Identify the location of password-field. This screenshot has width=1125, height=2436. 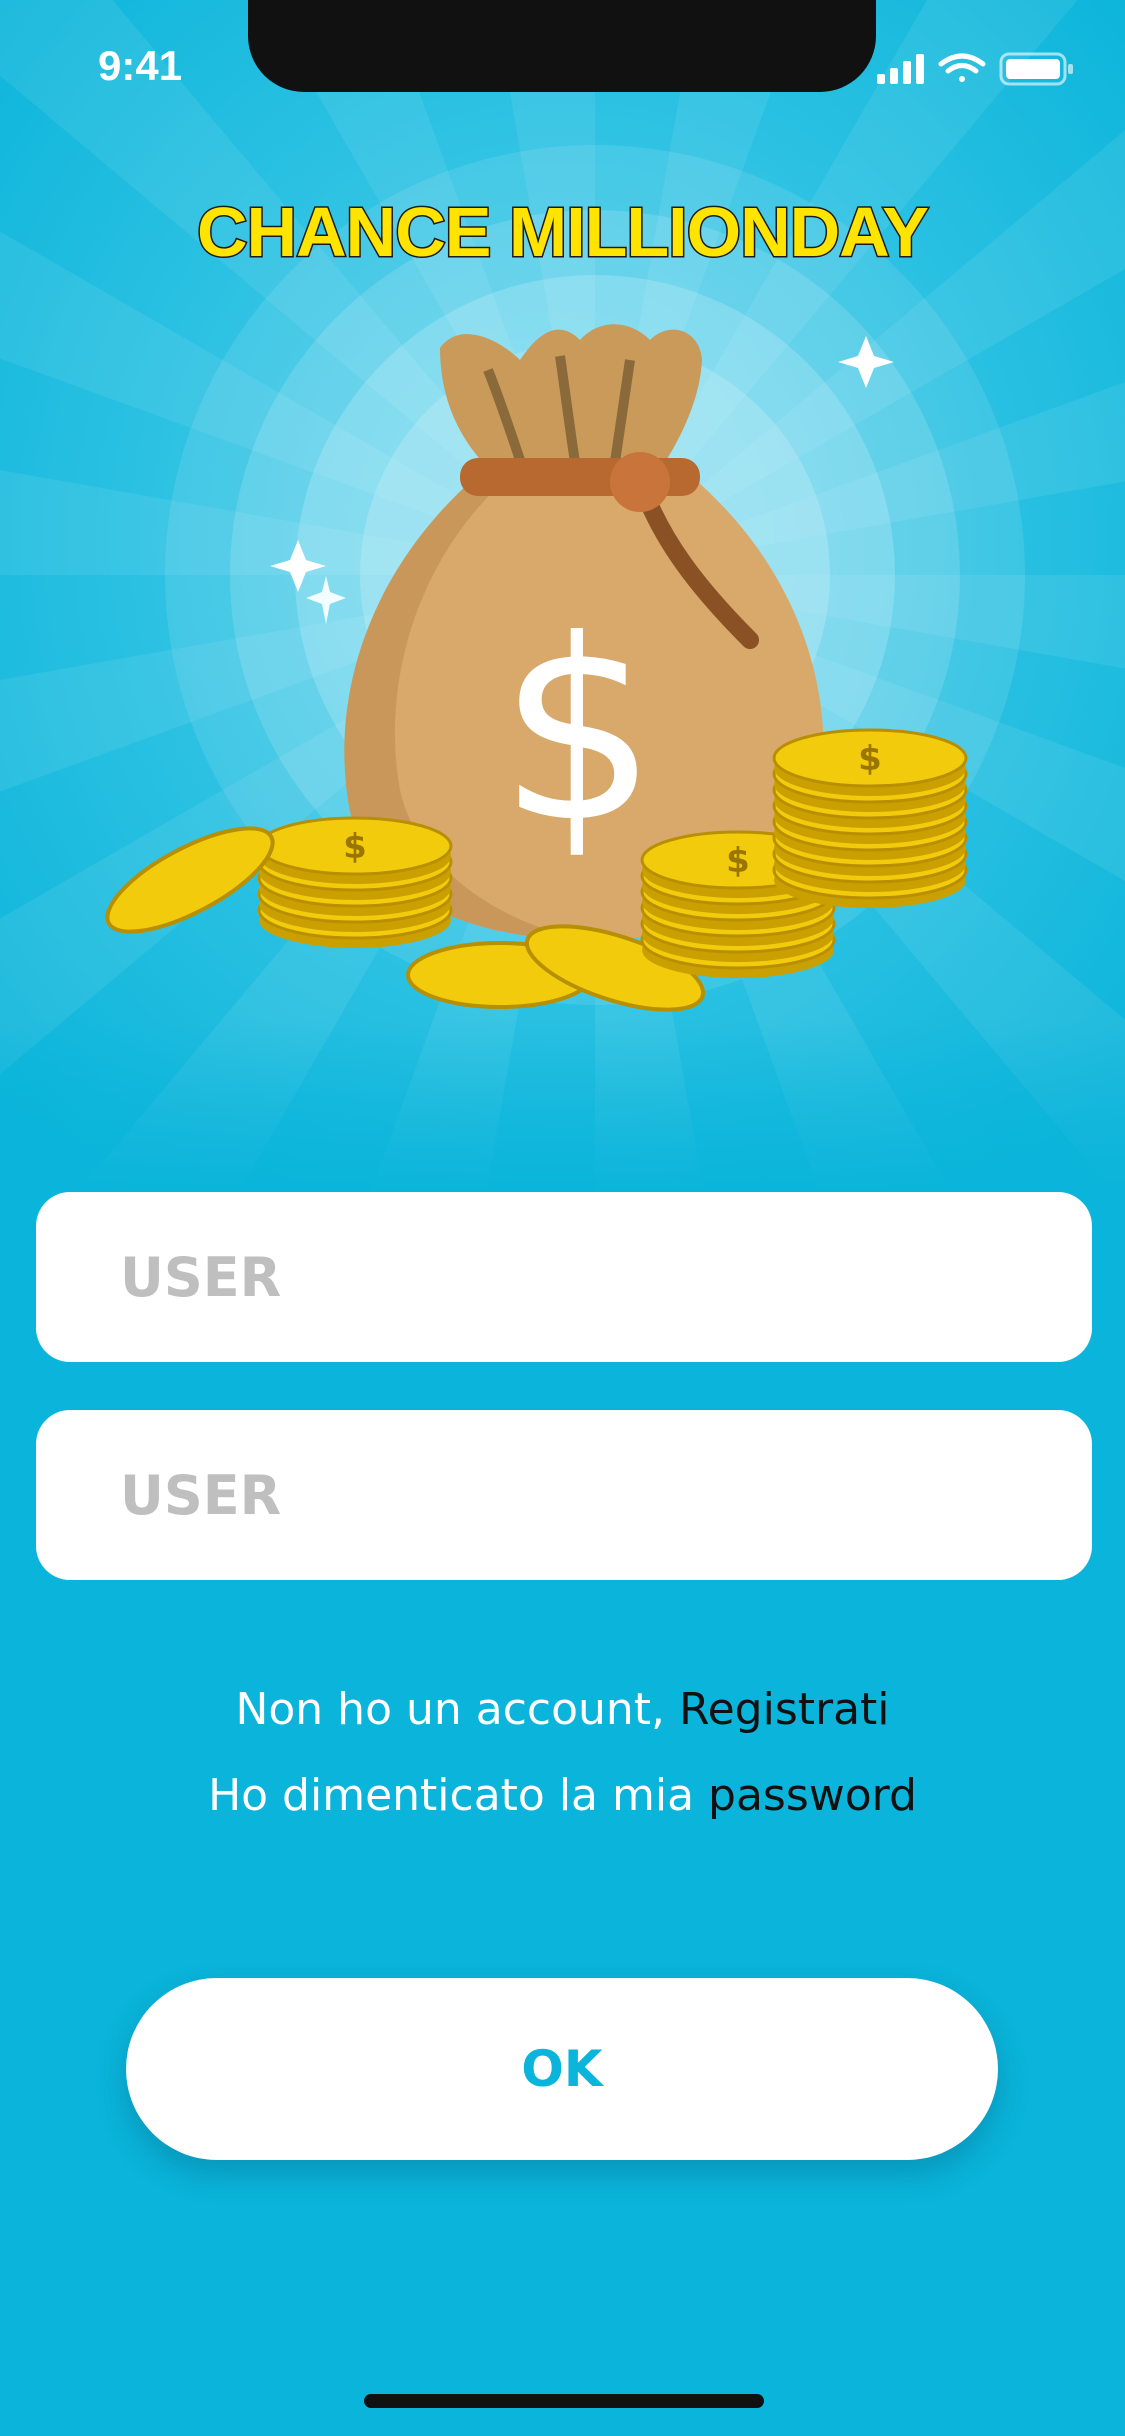
(564, 1495).